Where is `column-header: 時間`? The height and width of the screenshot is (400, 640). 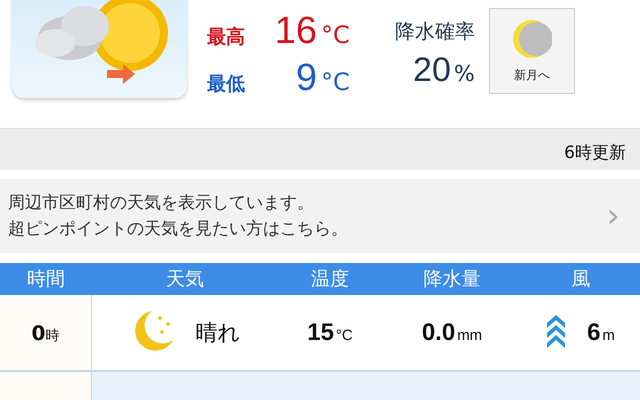 column-header: 時間 is located at coordinates (46, 279).